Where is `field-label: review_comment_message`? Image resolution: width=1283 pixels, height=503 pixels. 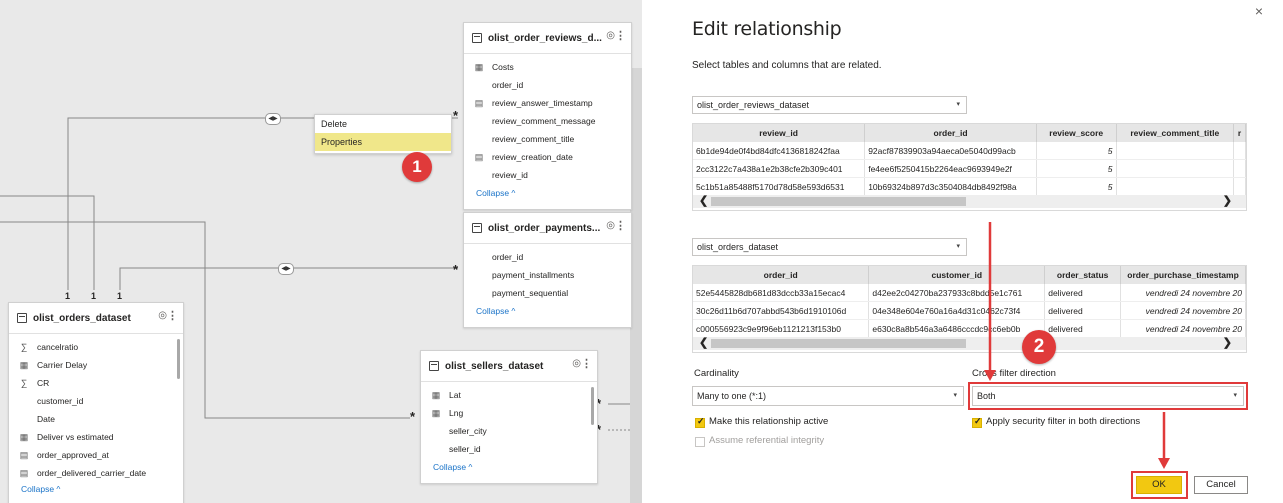 field-label: review_comment_message is located at coordinates (544, 121).